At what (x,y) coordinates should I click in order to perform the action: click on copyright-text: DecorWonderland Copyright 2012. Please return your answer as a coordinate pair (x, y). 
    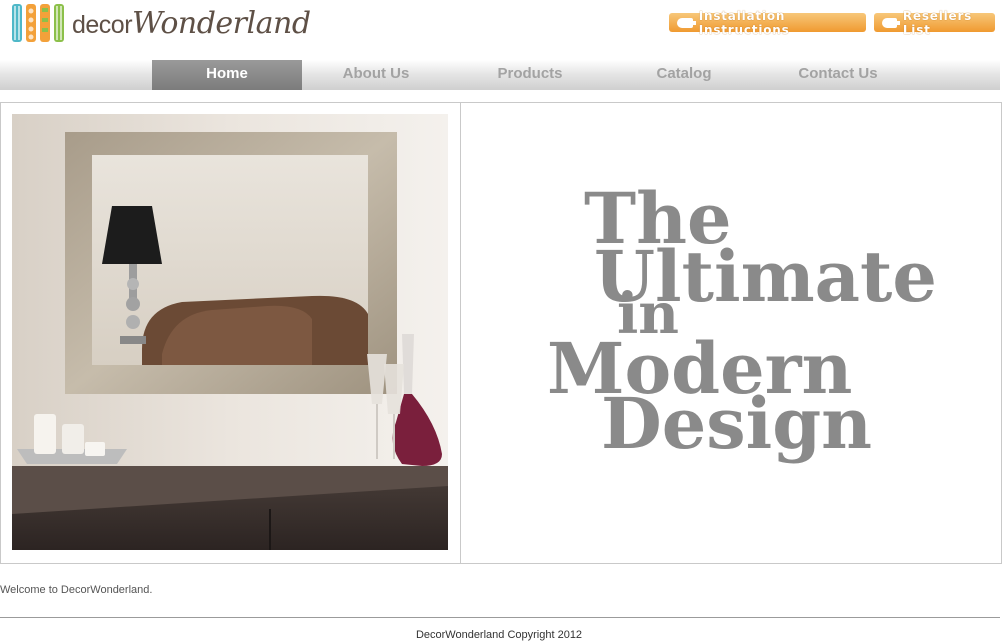
    Looking at the image, I should click on (499, 635).